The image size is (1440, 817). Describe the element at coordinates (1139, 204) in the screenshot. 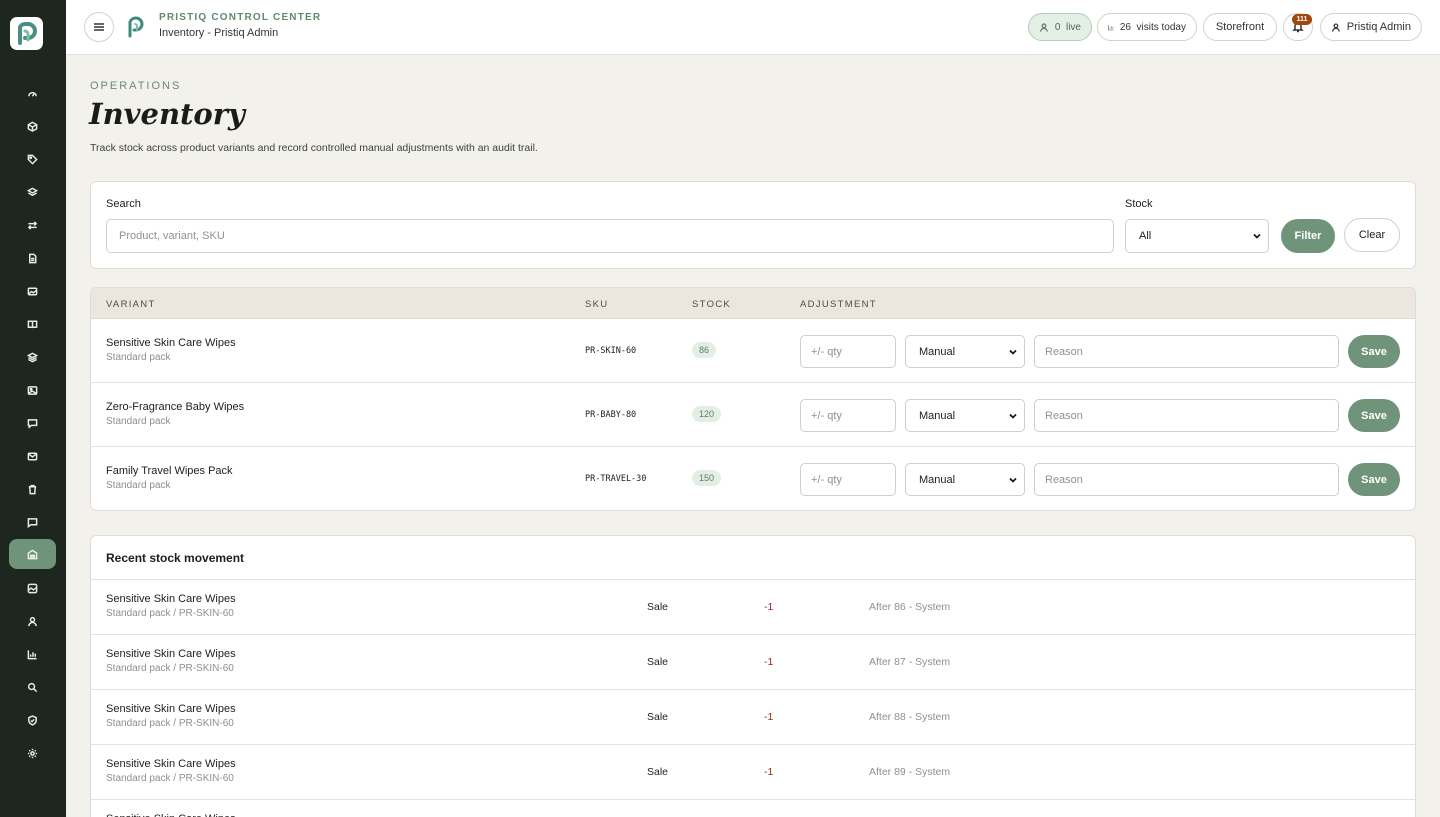

I see `stock-label: Stock` at that location.